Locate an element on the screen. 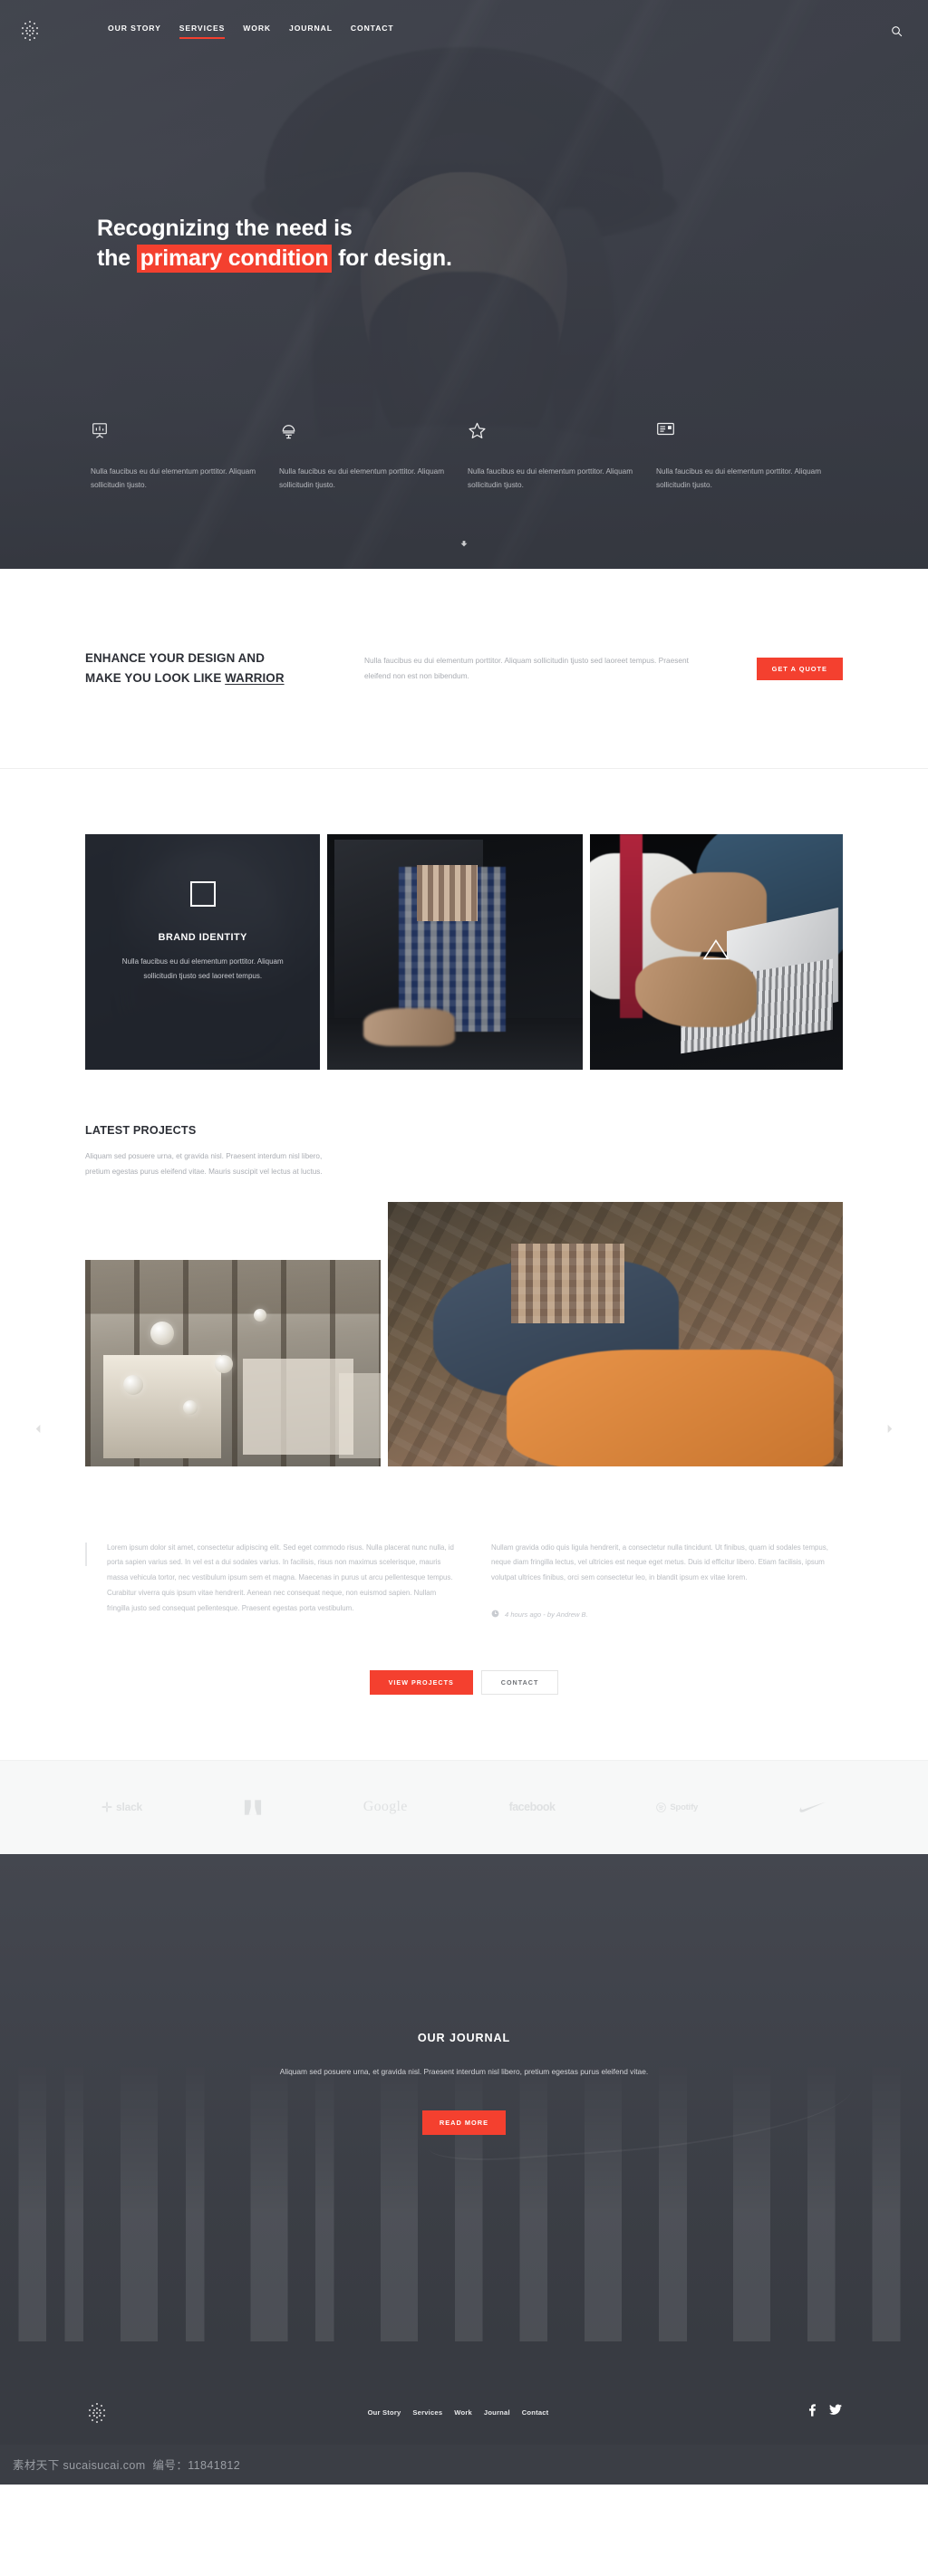 The height and width of the screenshot is (2576, 928). hero-headline-line-1: Recognizing the need is is located at coordinates (225, 228).